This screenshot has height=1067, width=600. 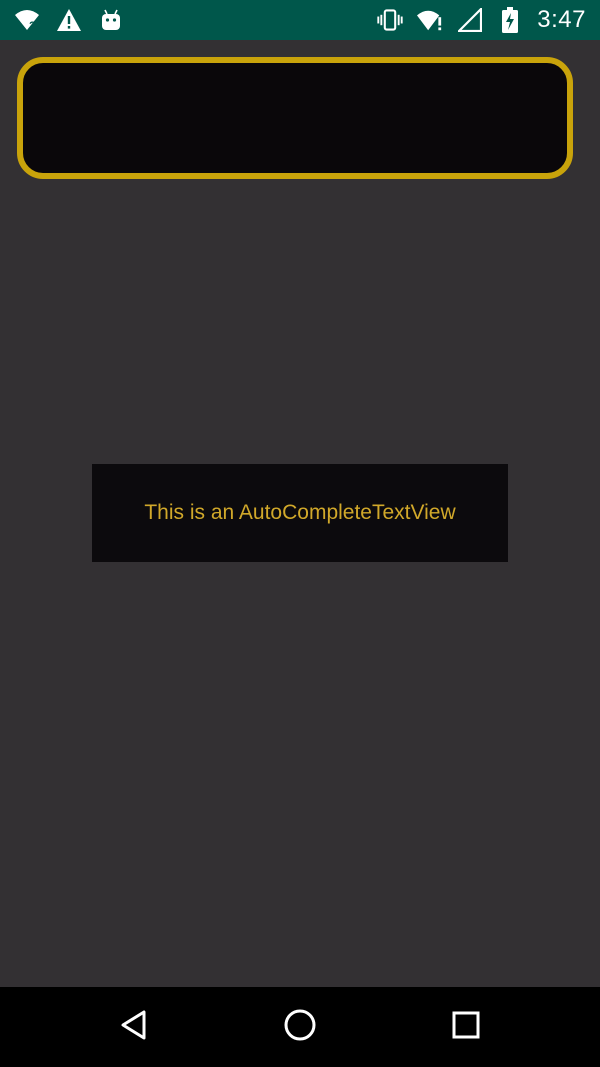 What do you see at coordinates (299, 119) in the screenshot?
I see `autocomplete-input` at bounding box center [299, 119].